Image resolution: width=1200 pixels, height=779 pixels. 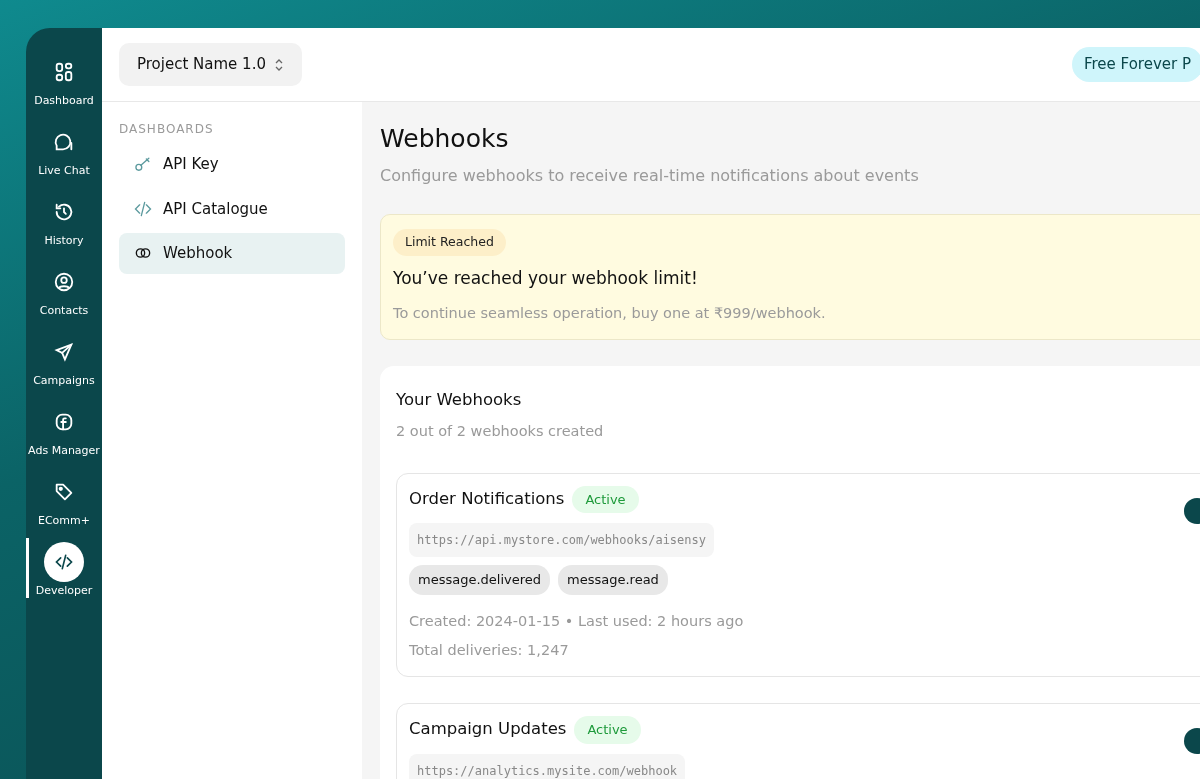 I want to click on plan-badge: Free Forever P, so click(x=1135, y=64).